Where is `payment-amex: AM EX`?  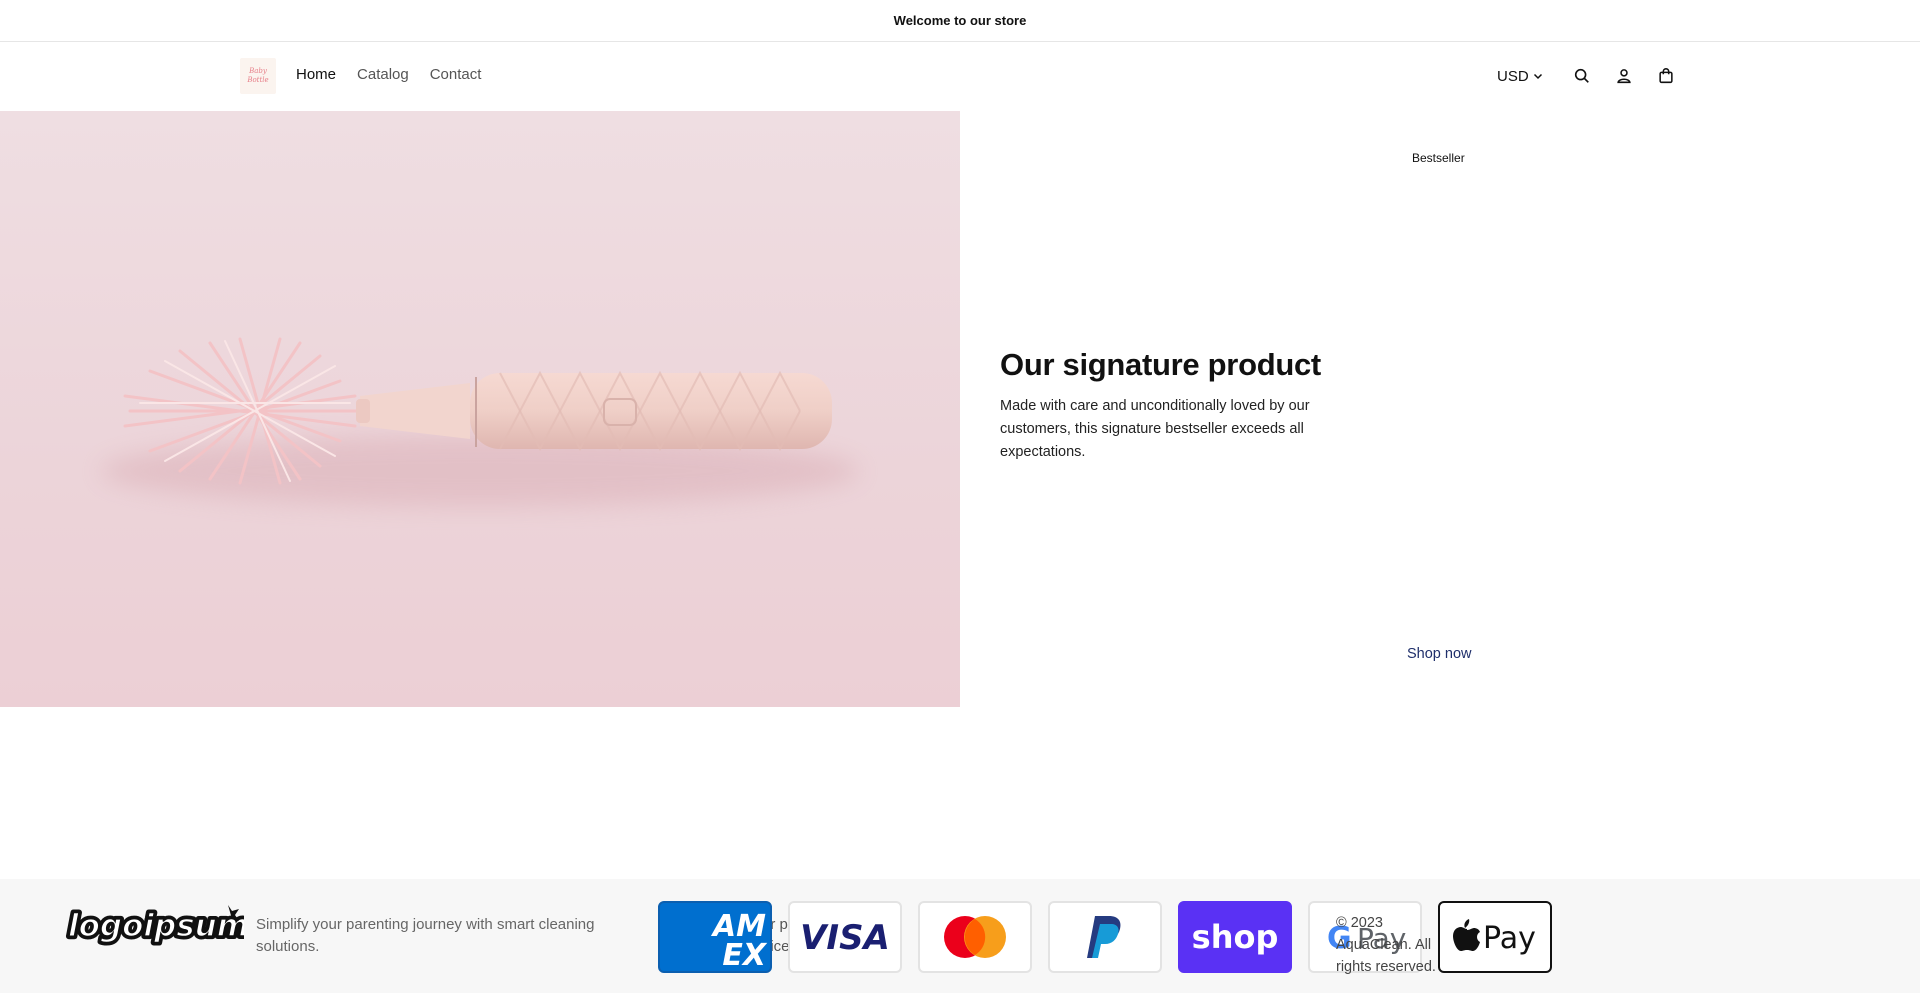
payment-amex: AM EX is located at coordinates (715, 937).